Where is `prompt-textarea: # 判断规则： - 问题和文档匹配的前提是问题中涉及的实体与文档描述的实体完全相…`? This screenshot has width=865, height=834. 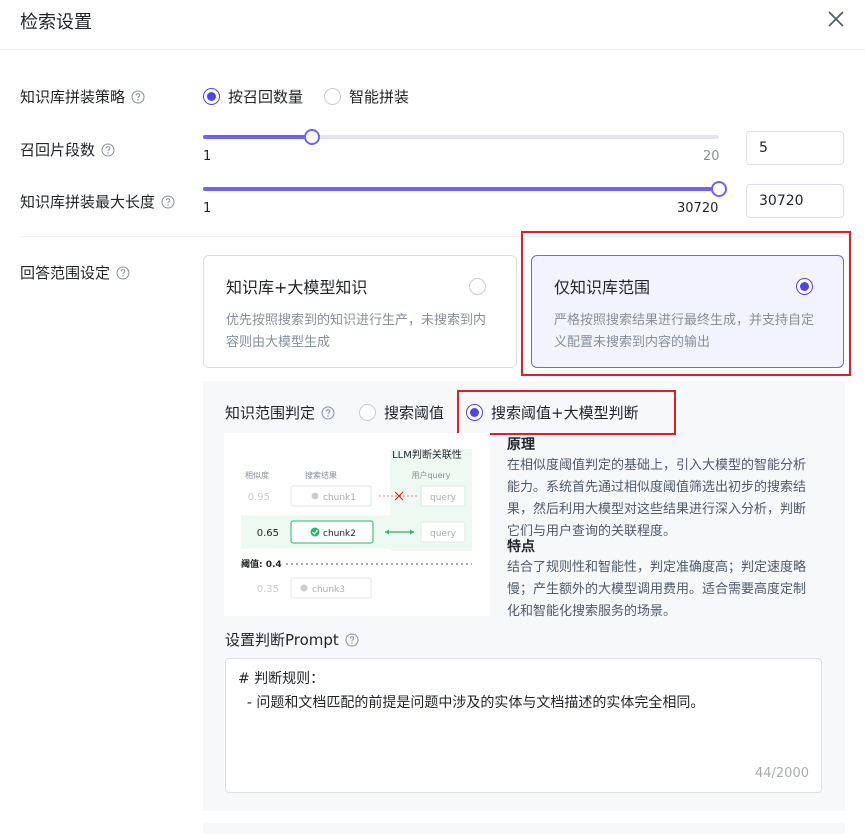 prompt-textarea: # 判断规则： - 问题和文档匹配的前提是问题中涉及的实体与文档描述的实体完全相… is located at coordinates (523, 725).